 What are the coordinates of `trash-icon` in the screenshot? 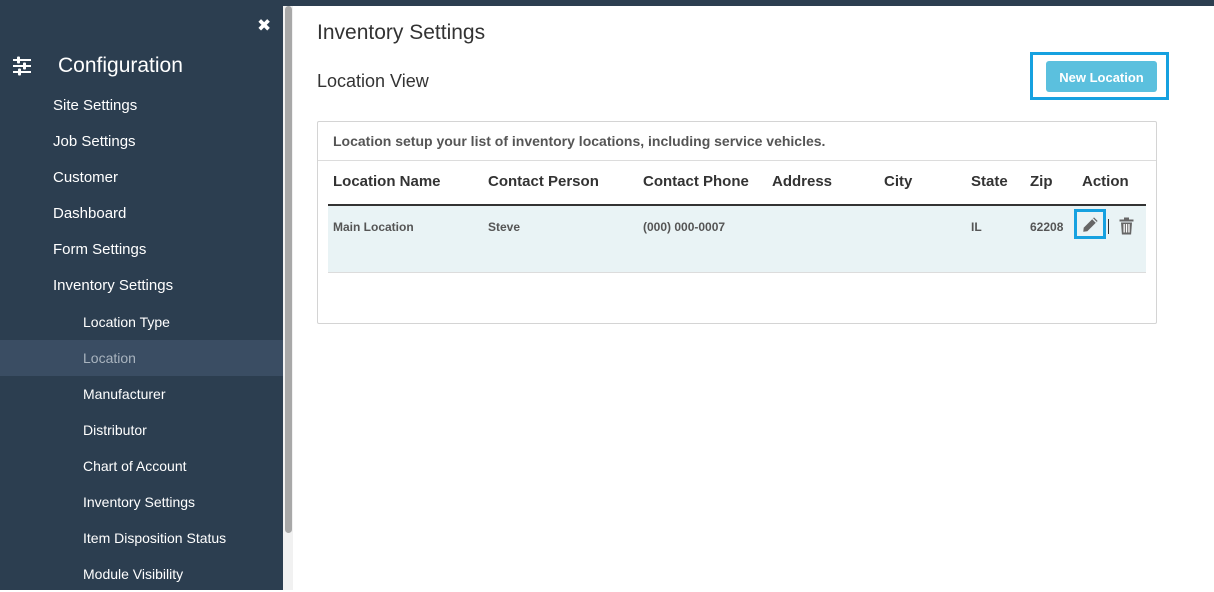 It's located at (1126, 226).